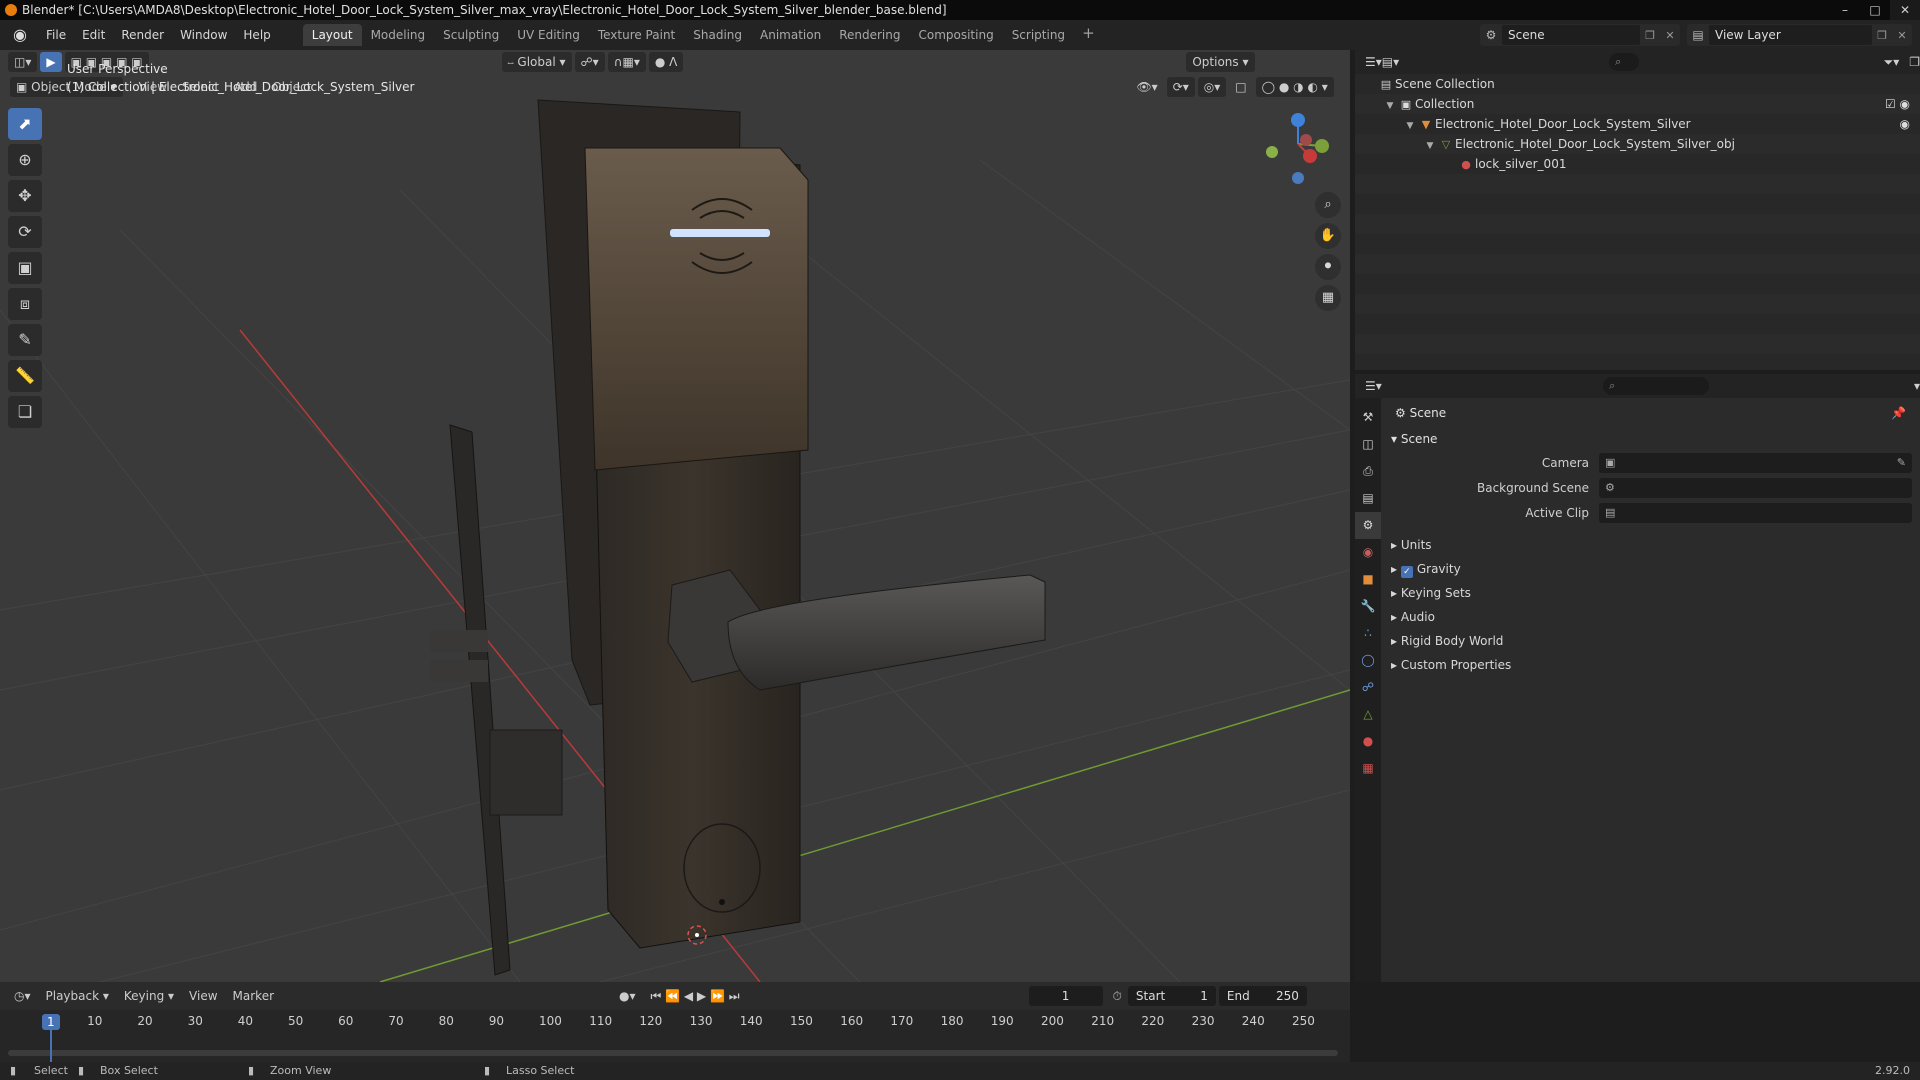  I want to click on view-layer-selector: ▤ View Layer ❐ ✕, so click(1799, 35).